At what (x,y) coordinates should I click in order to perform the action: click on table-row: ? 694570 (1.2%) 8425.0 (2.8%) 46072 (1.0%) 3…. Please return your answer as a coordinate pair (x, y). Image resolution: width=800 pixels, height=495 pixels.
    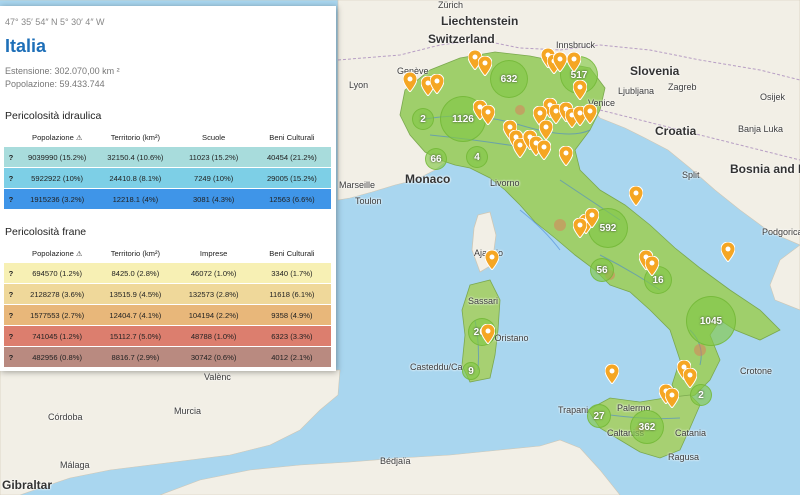
    Looking at the image, I should click on (167, 273).